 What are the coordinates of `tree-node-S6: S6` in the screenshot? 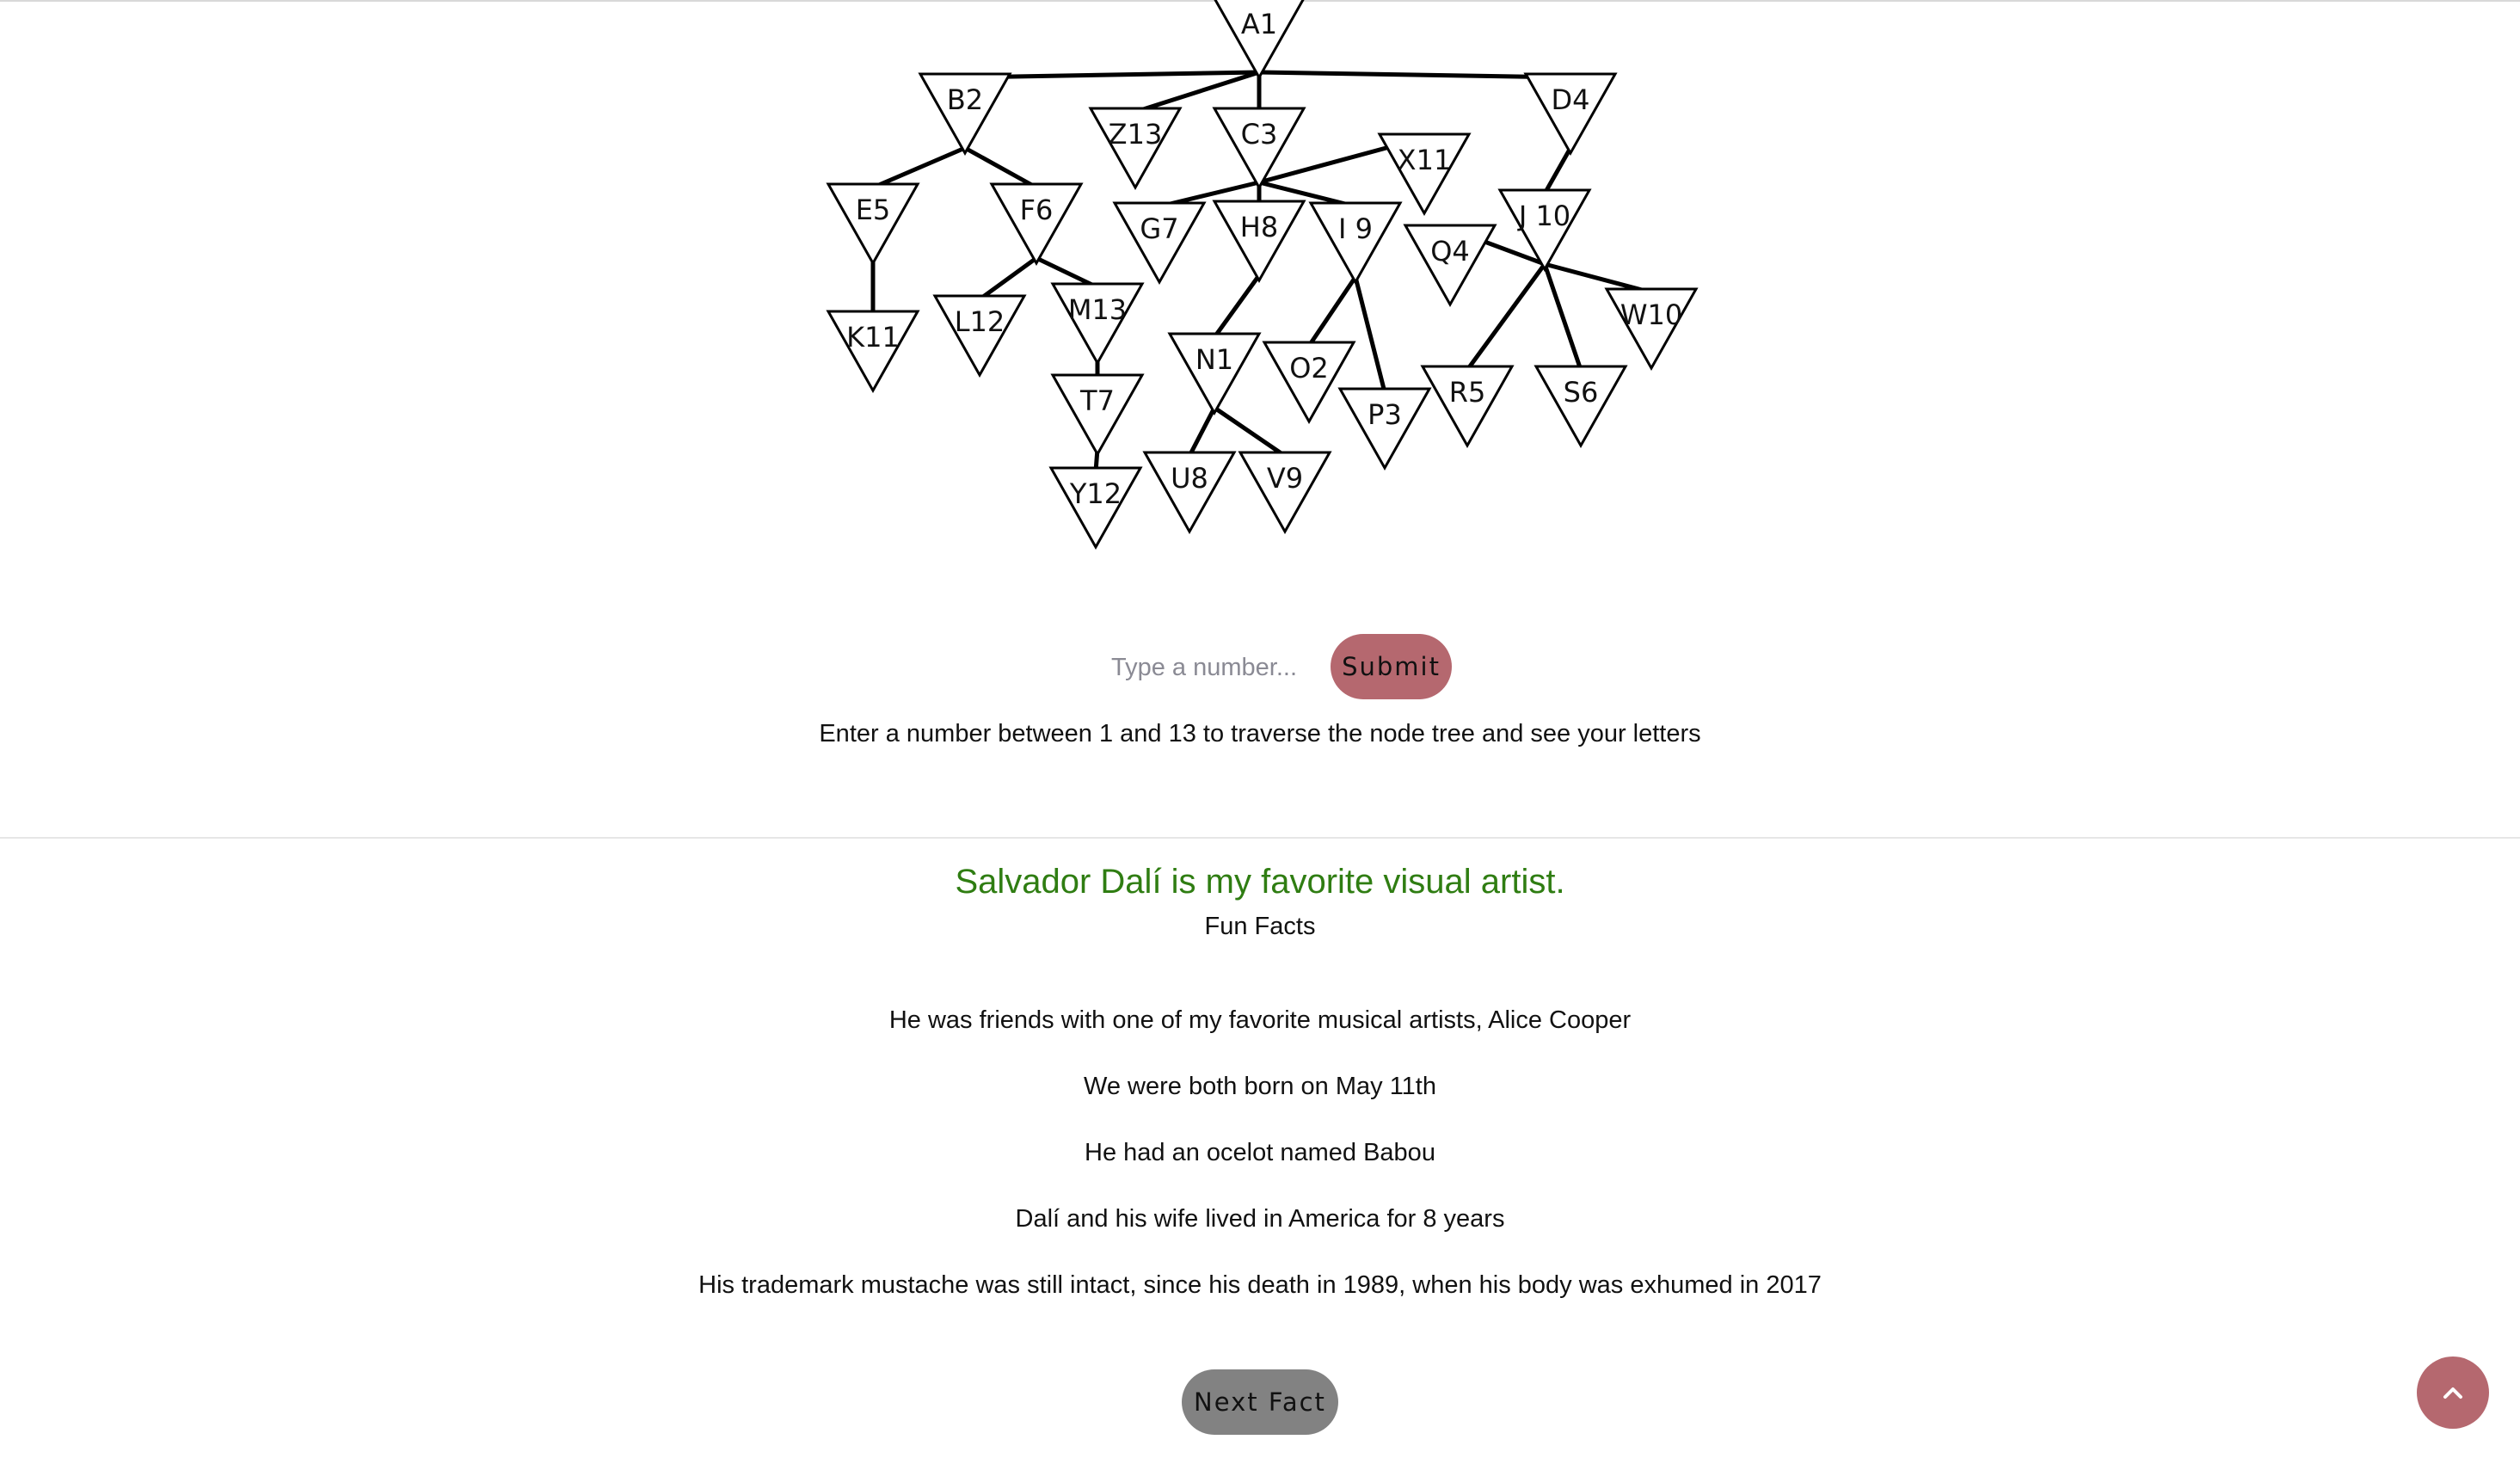 It's located at (1581, 407).